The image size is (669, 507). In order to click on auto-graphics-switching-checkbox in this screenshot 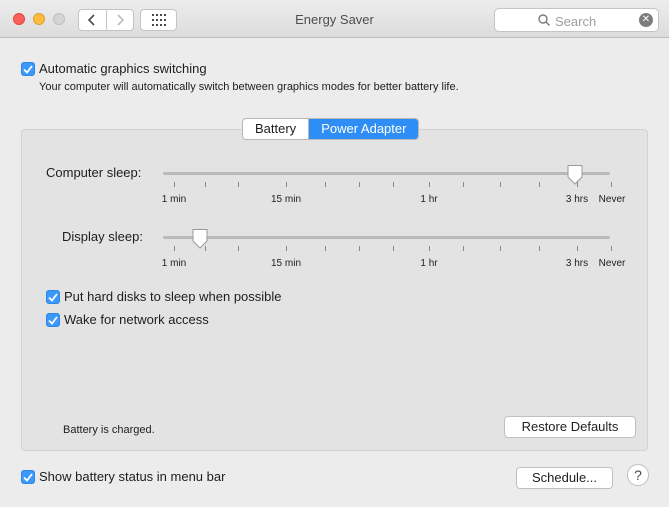, I will do `click(28, 69)`.